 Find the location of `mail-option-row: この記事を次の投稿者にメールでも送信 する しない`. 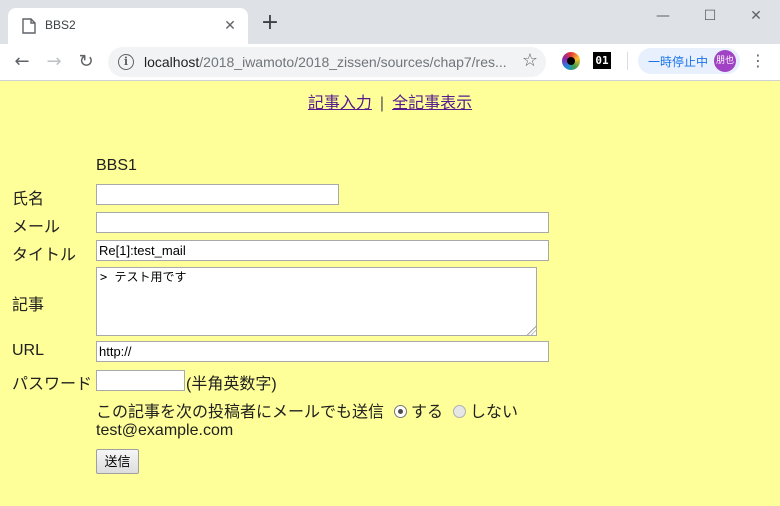

mail-option-row: この記事を次の投稿者にメールでも送信 する しない is located at coordinates (307, 410).